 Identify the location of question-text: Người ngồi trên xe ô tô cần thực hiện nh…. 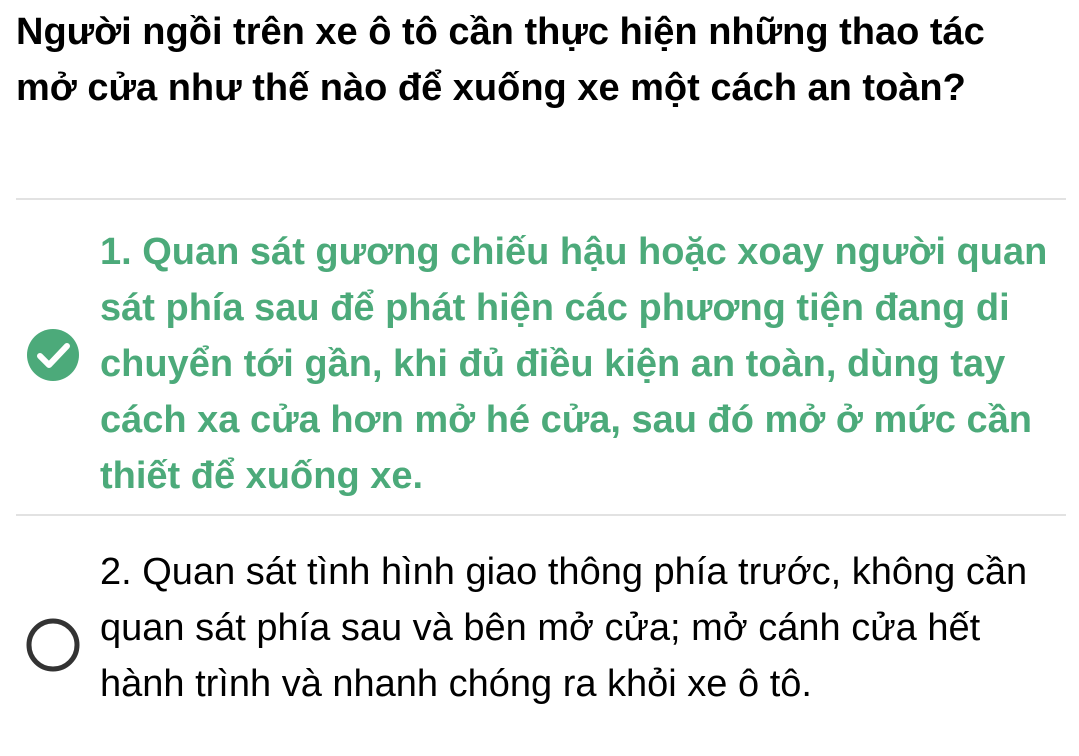
(500, 60).